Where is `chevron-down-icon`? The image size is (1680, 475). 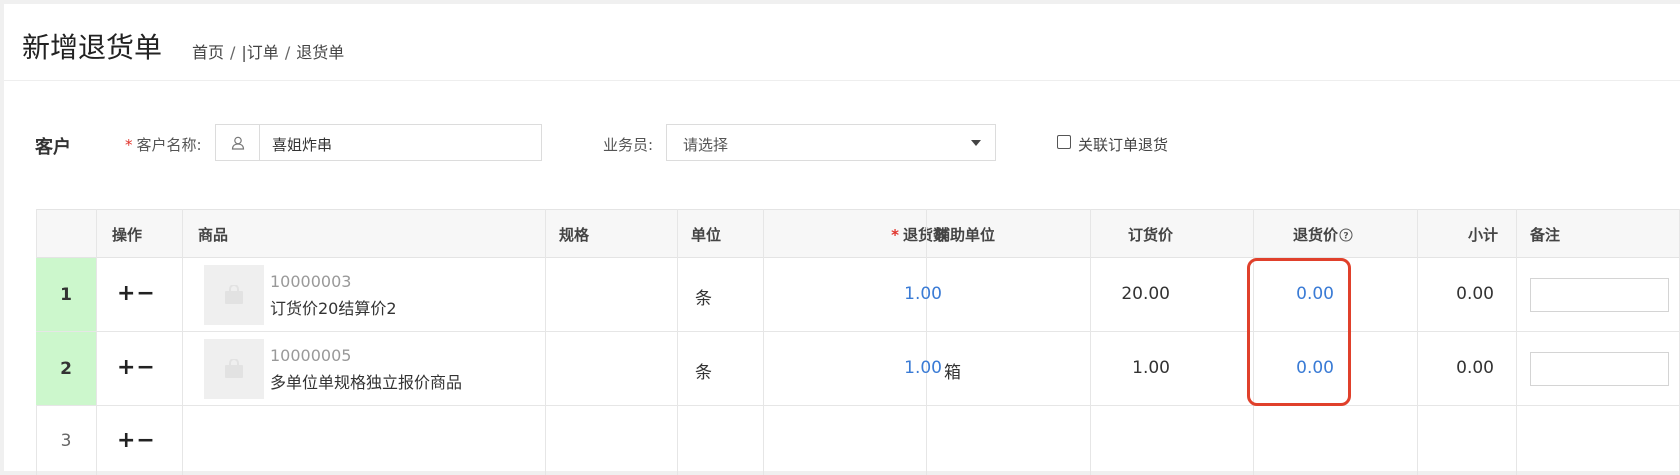
chevron-down-icon is located at coordinates (976, 143).